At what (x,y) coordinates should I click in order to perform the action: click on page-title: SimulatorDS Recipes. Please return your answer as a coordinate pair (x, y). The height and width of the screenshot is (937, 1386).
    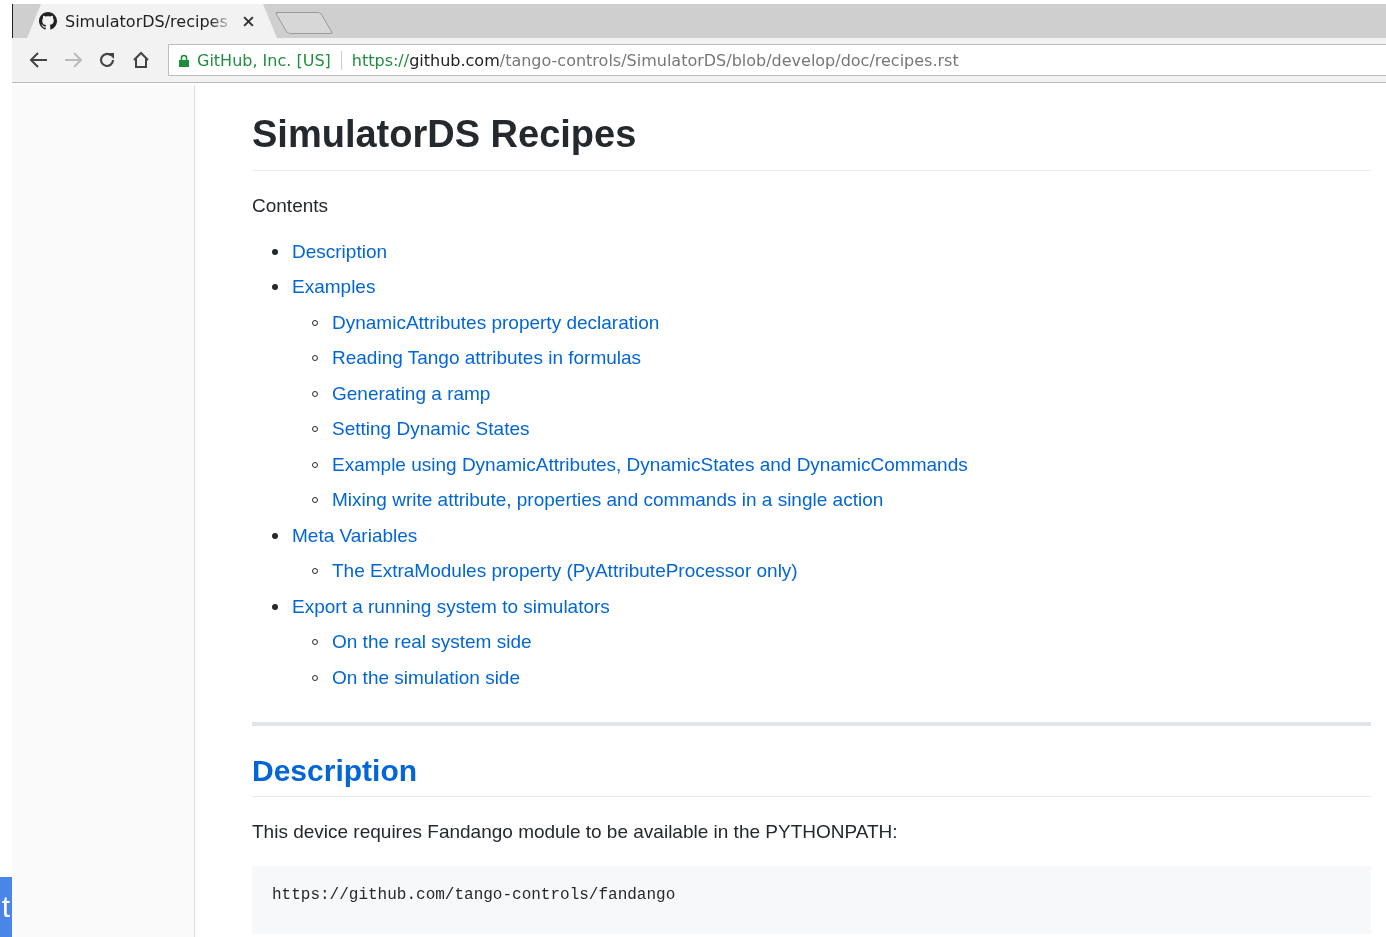
    Looking at the image, I should click on (811, 142).